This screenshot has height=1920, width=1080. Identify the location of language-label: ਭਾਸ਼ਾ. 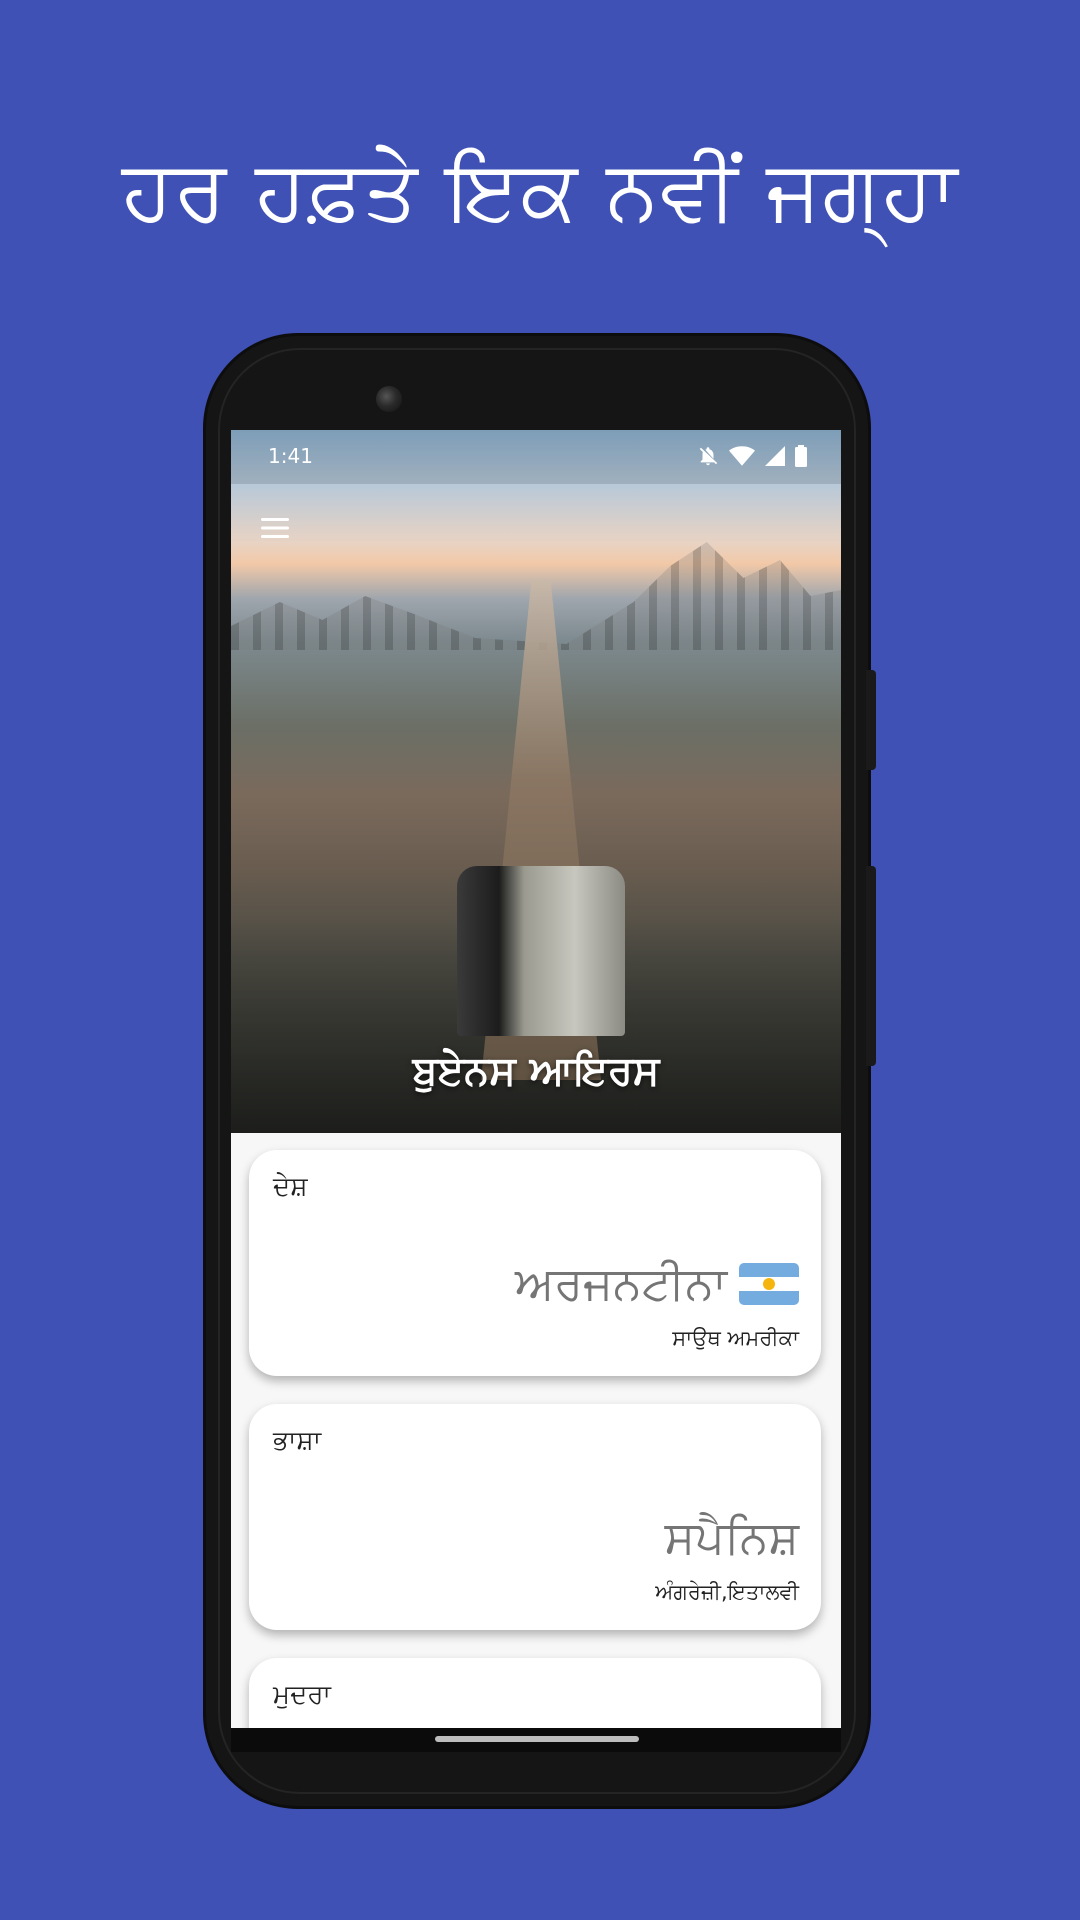
(297, 1441).